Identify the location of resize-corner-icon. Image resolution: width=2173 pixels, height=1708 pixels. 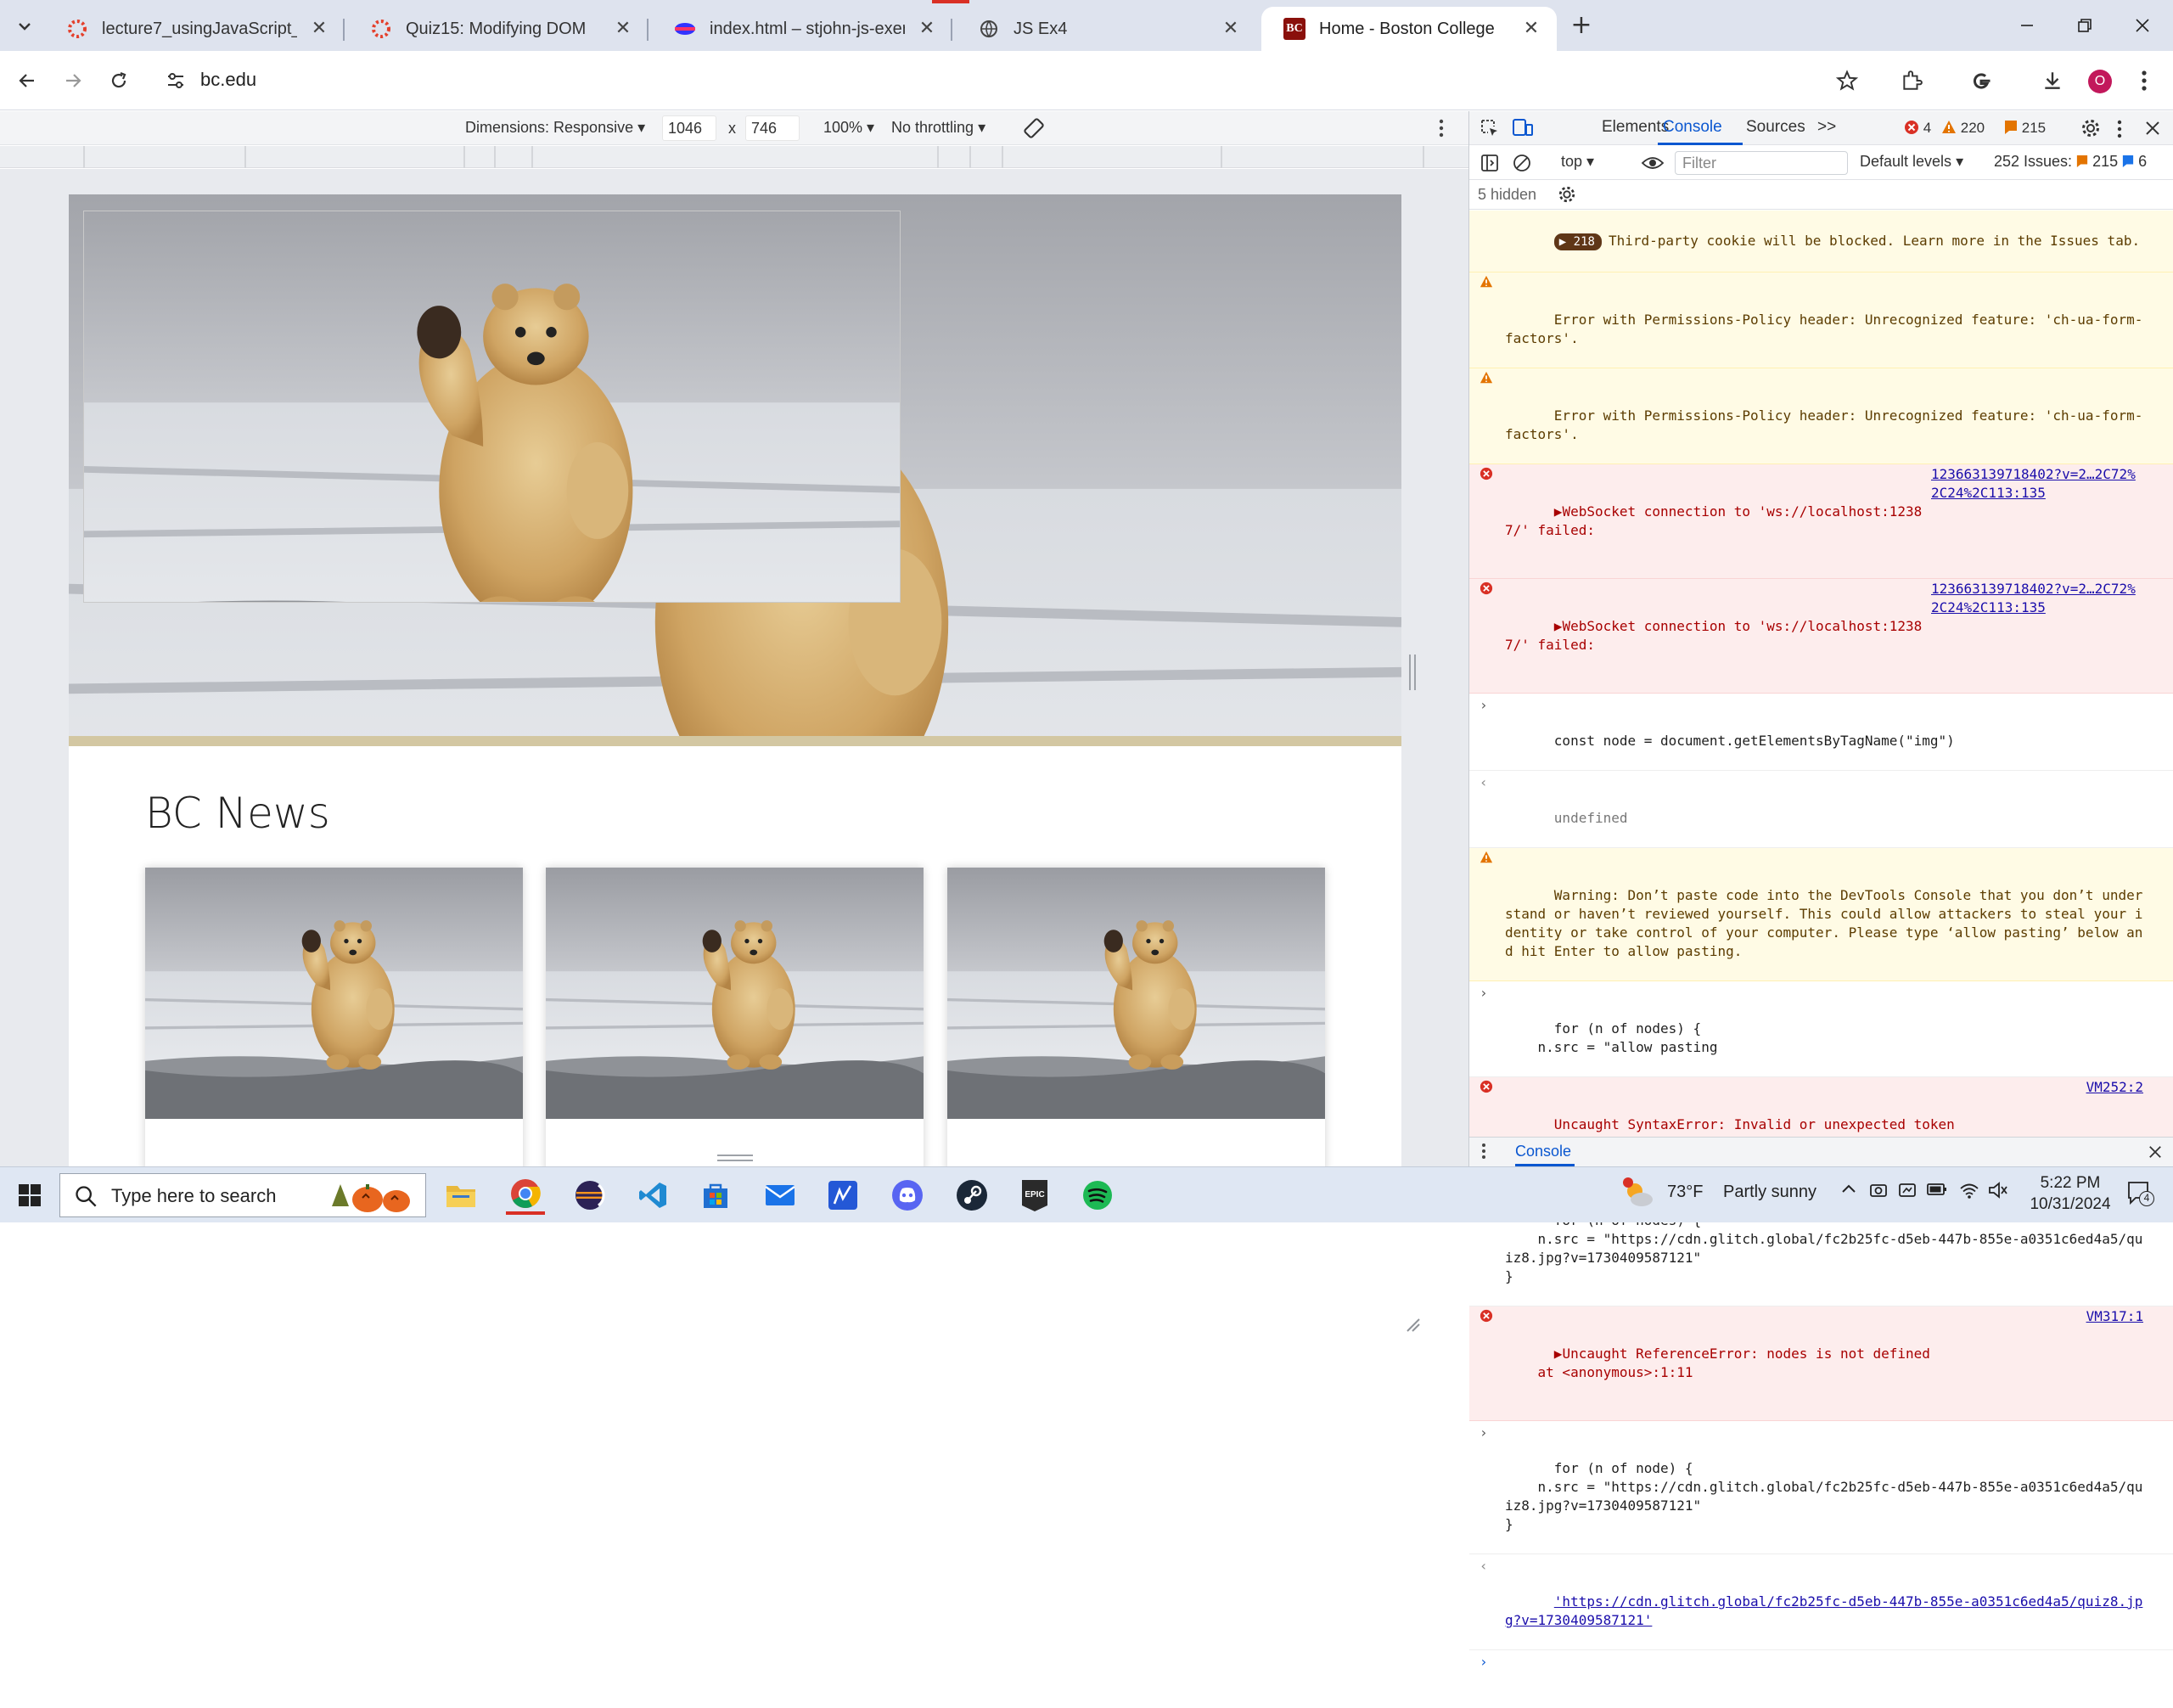
(1413, 1325).